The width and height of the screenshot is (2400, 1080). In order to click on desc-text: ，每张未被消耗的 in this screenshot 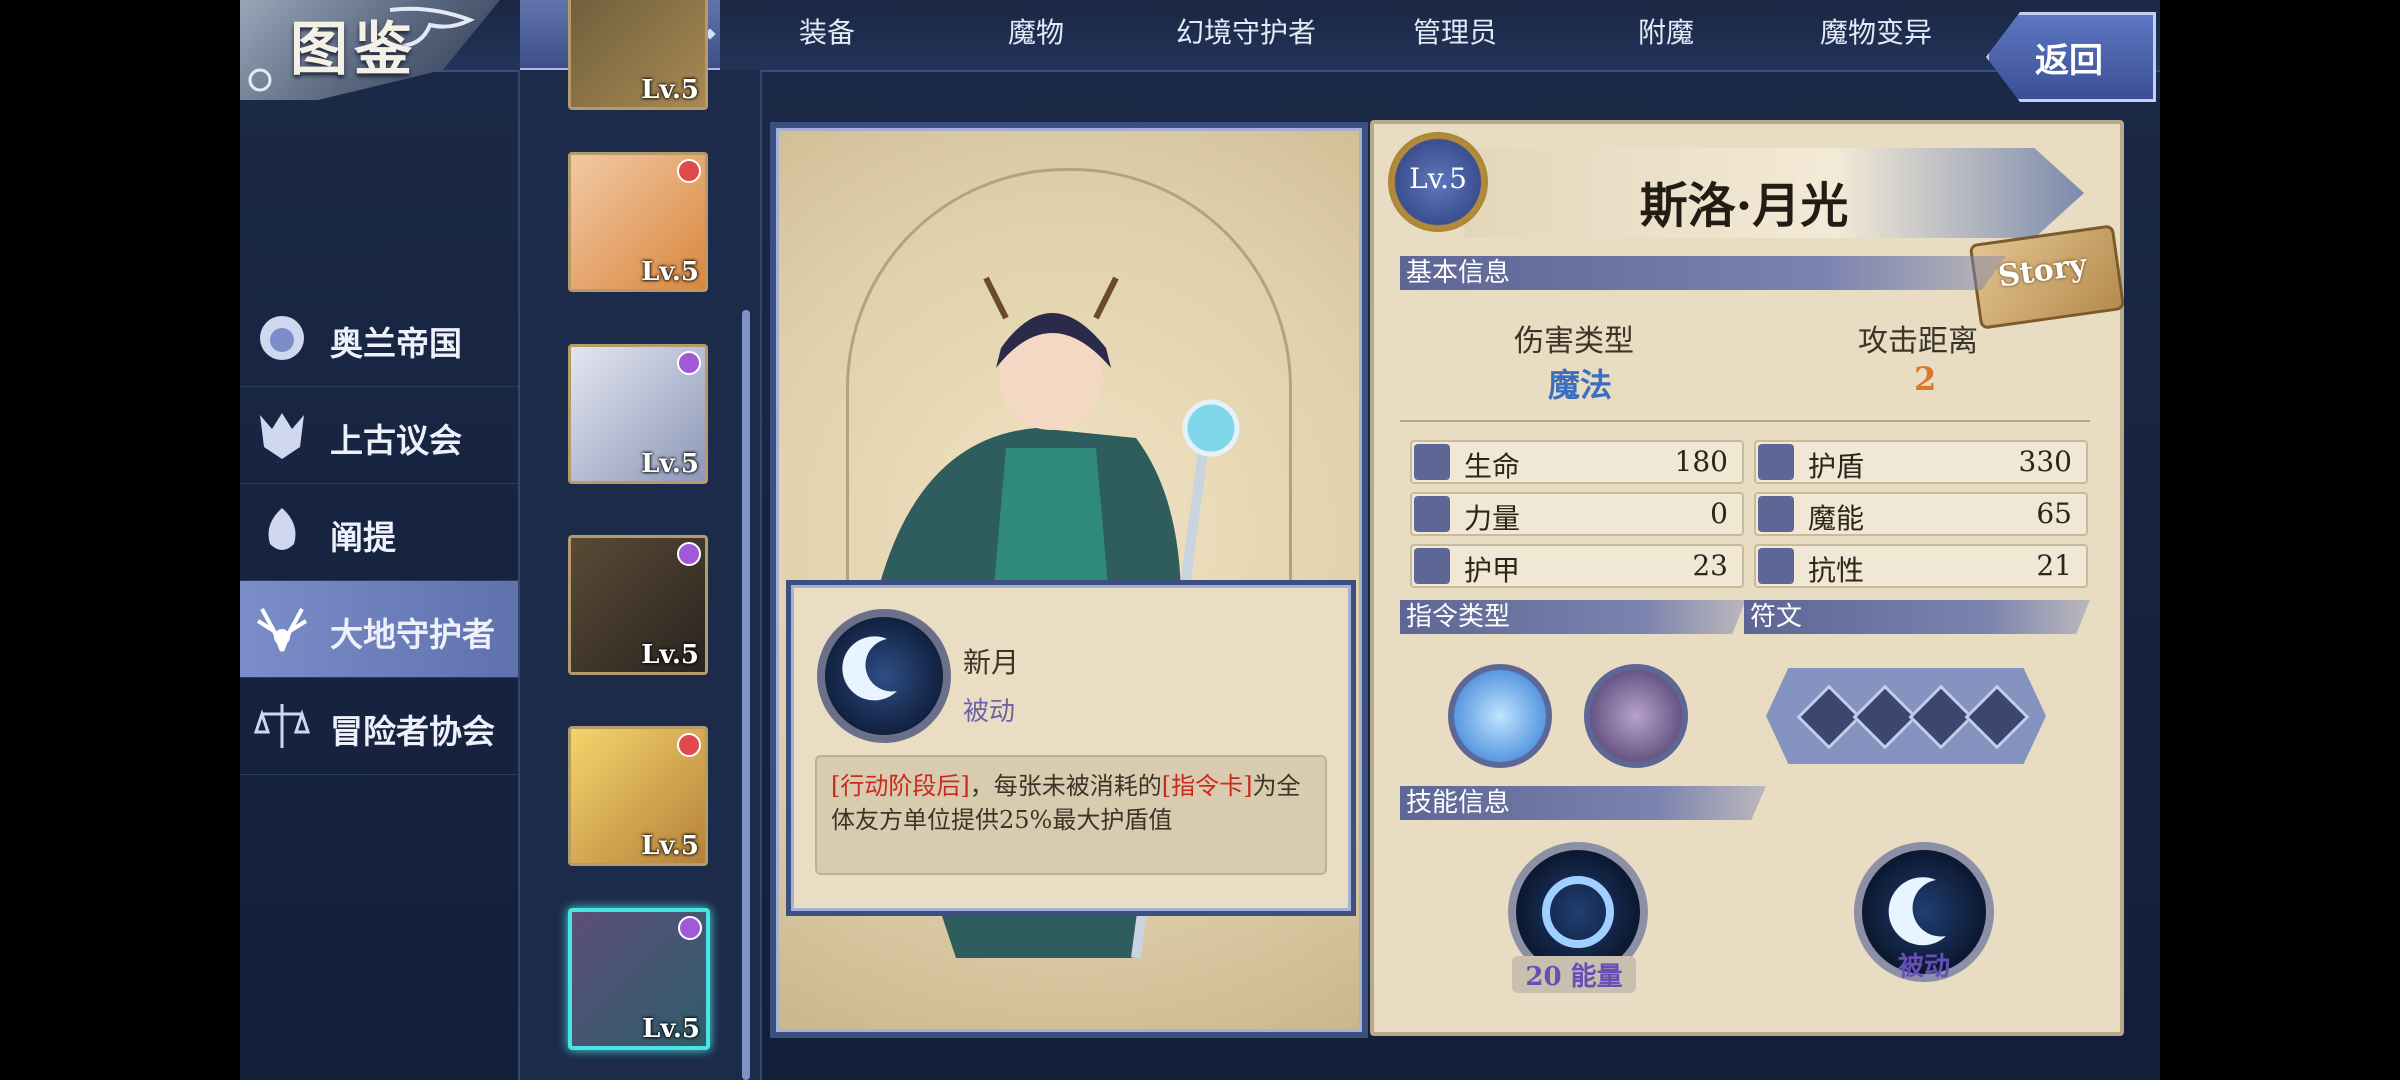, I will do `click(1065, 786)`.